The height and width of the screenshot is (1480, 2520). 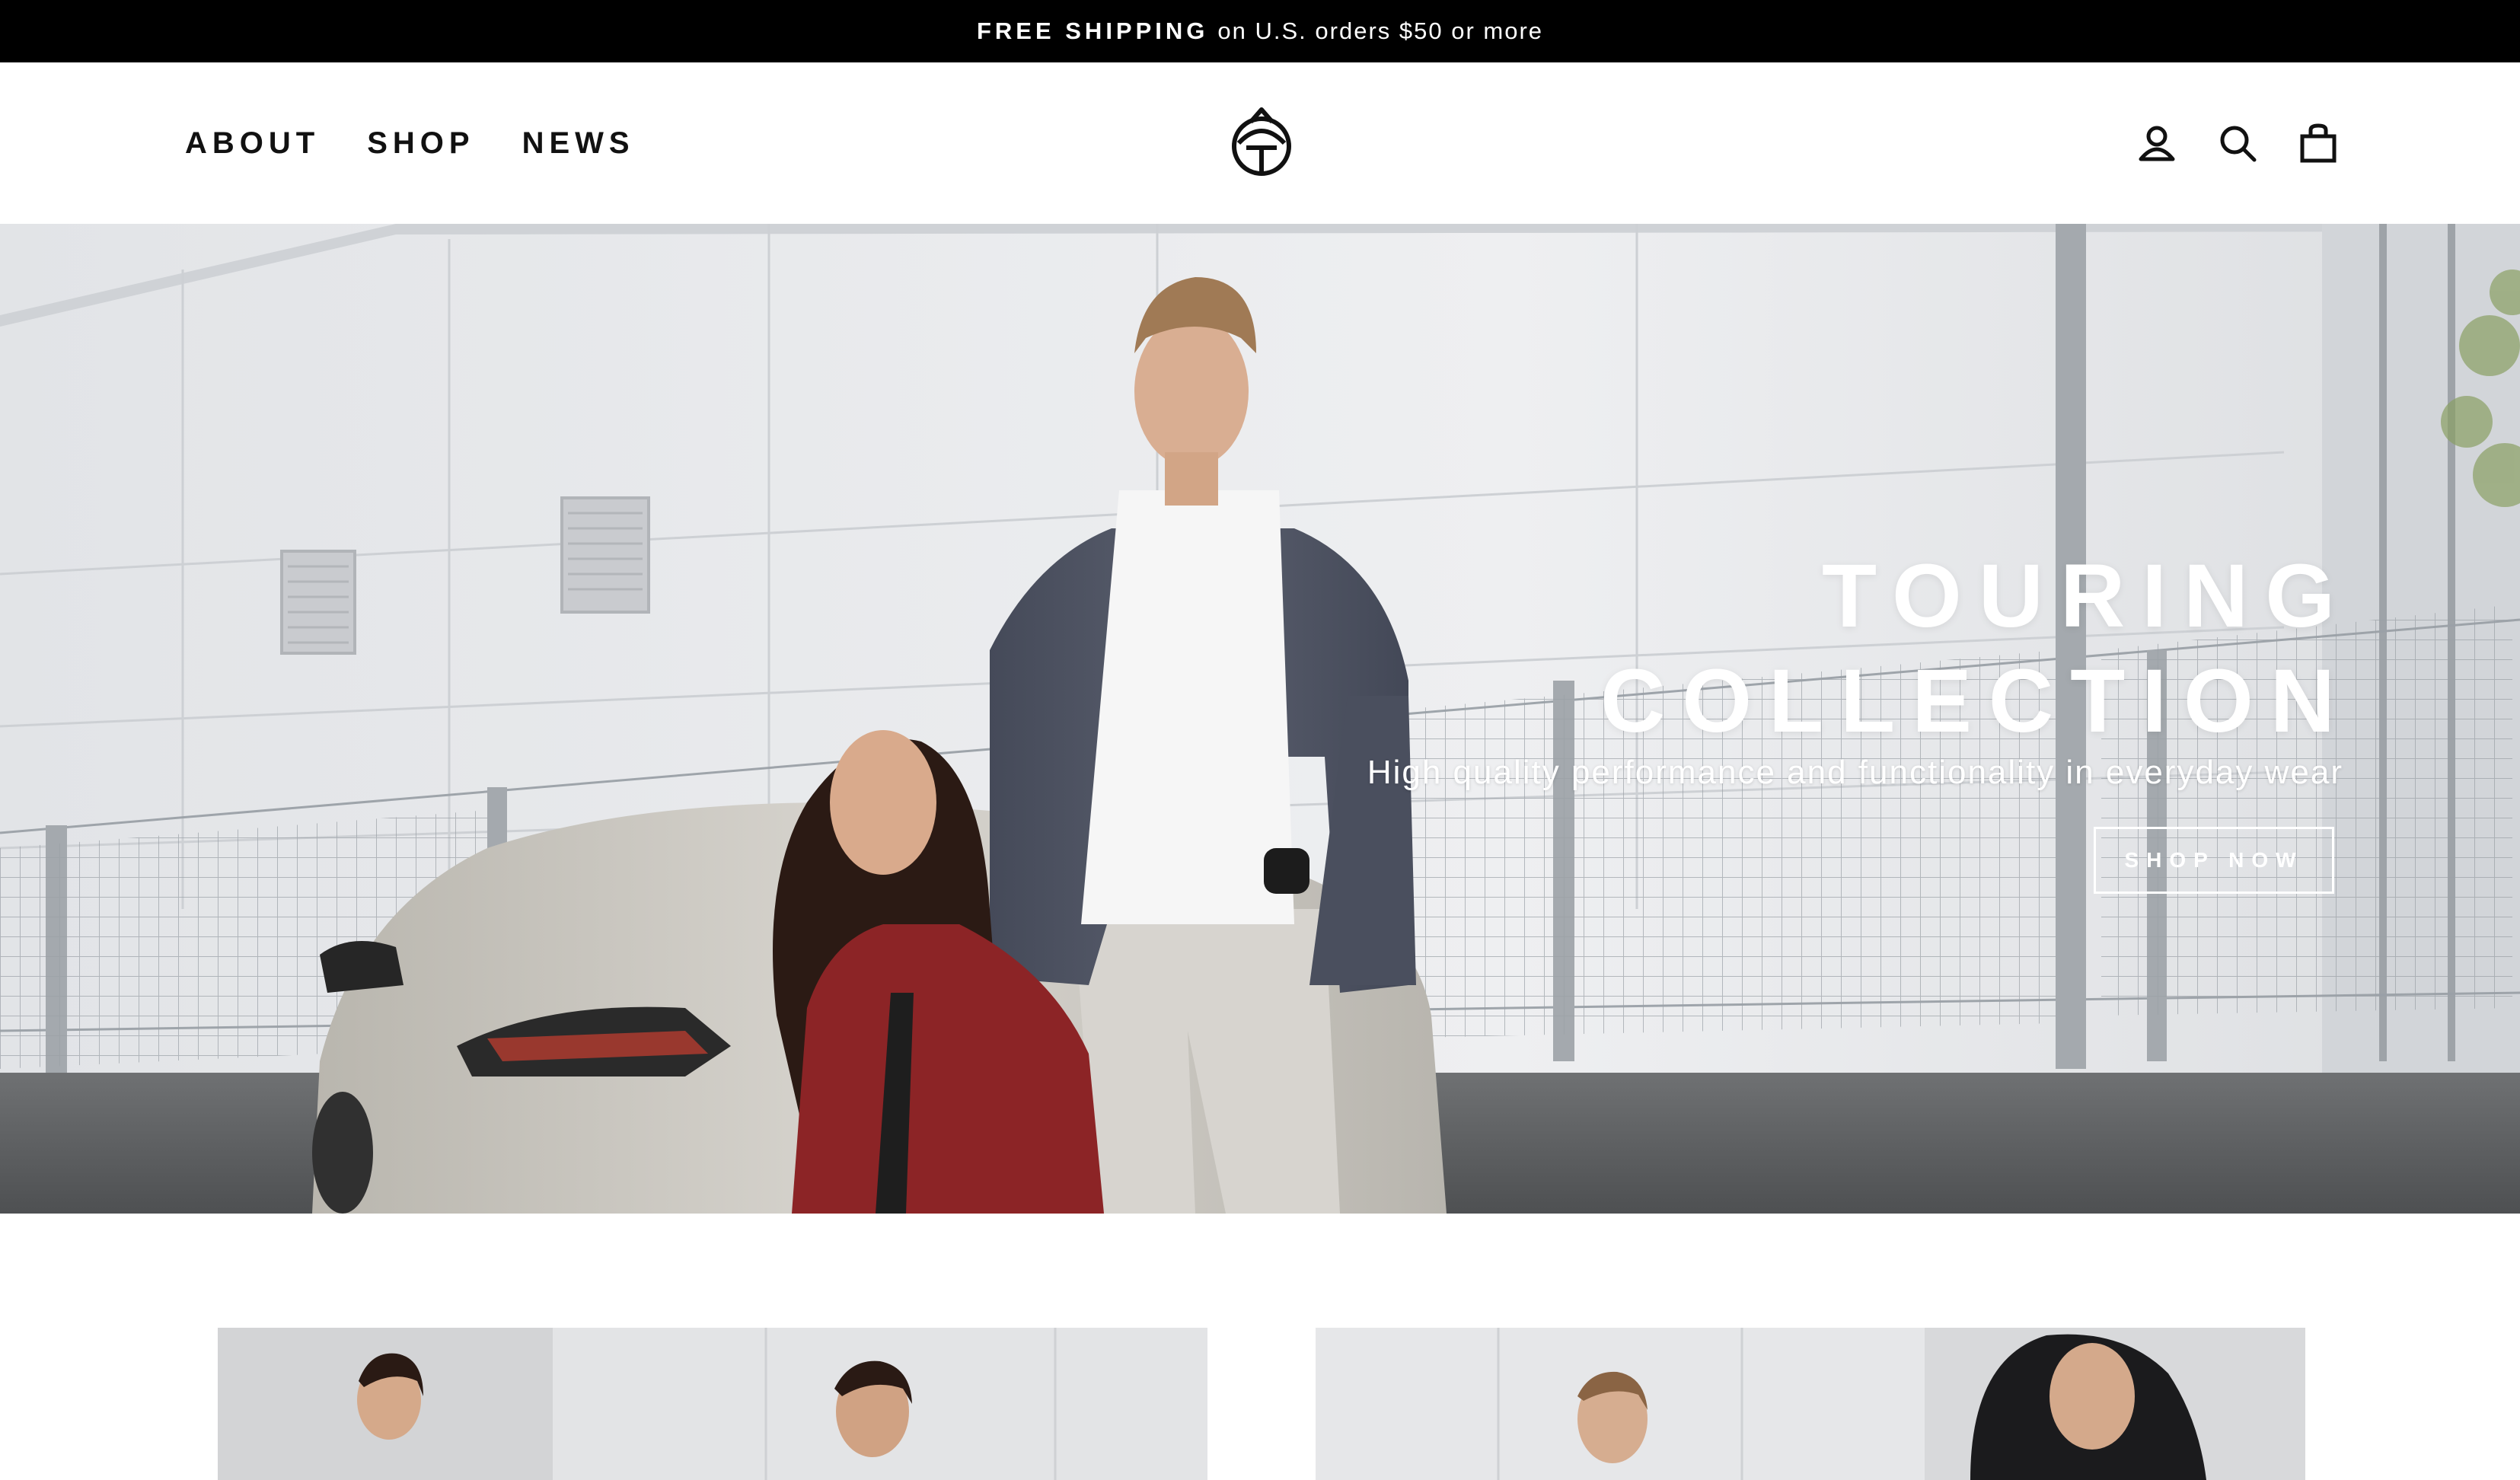 I want to click on nav-news: NEWS, so click(x=578, y=143).